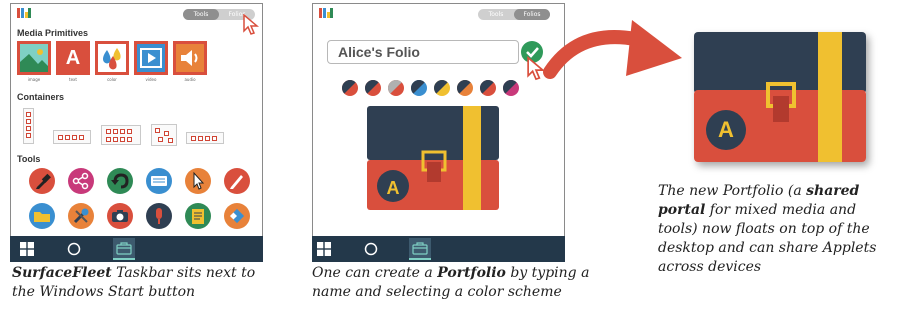  I want to click on caption-text: across devices, so click(710, 267).